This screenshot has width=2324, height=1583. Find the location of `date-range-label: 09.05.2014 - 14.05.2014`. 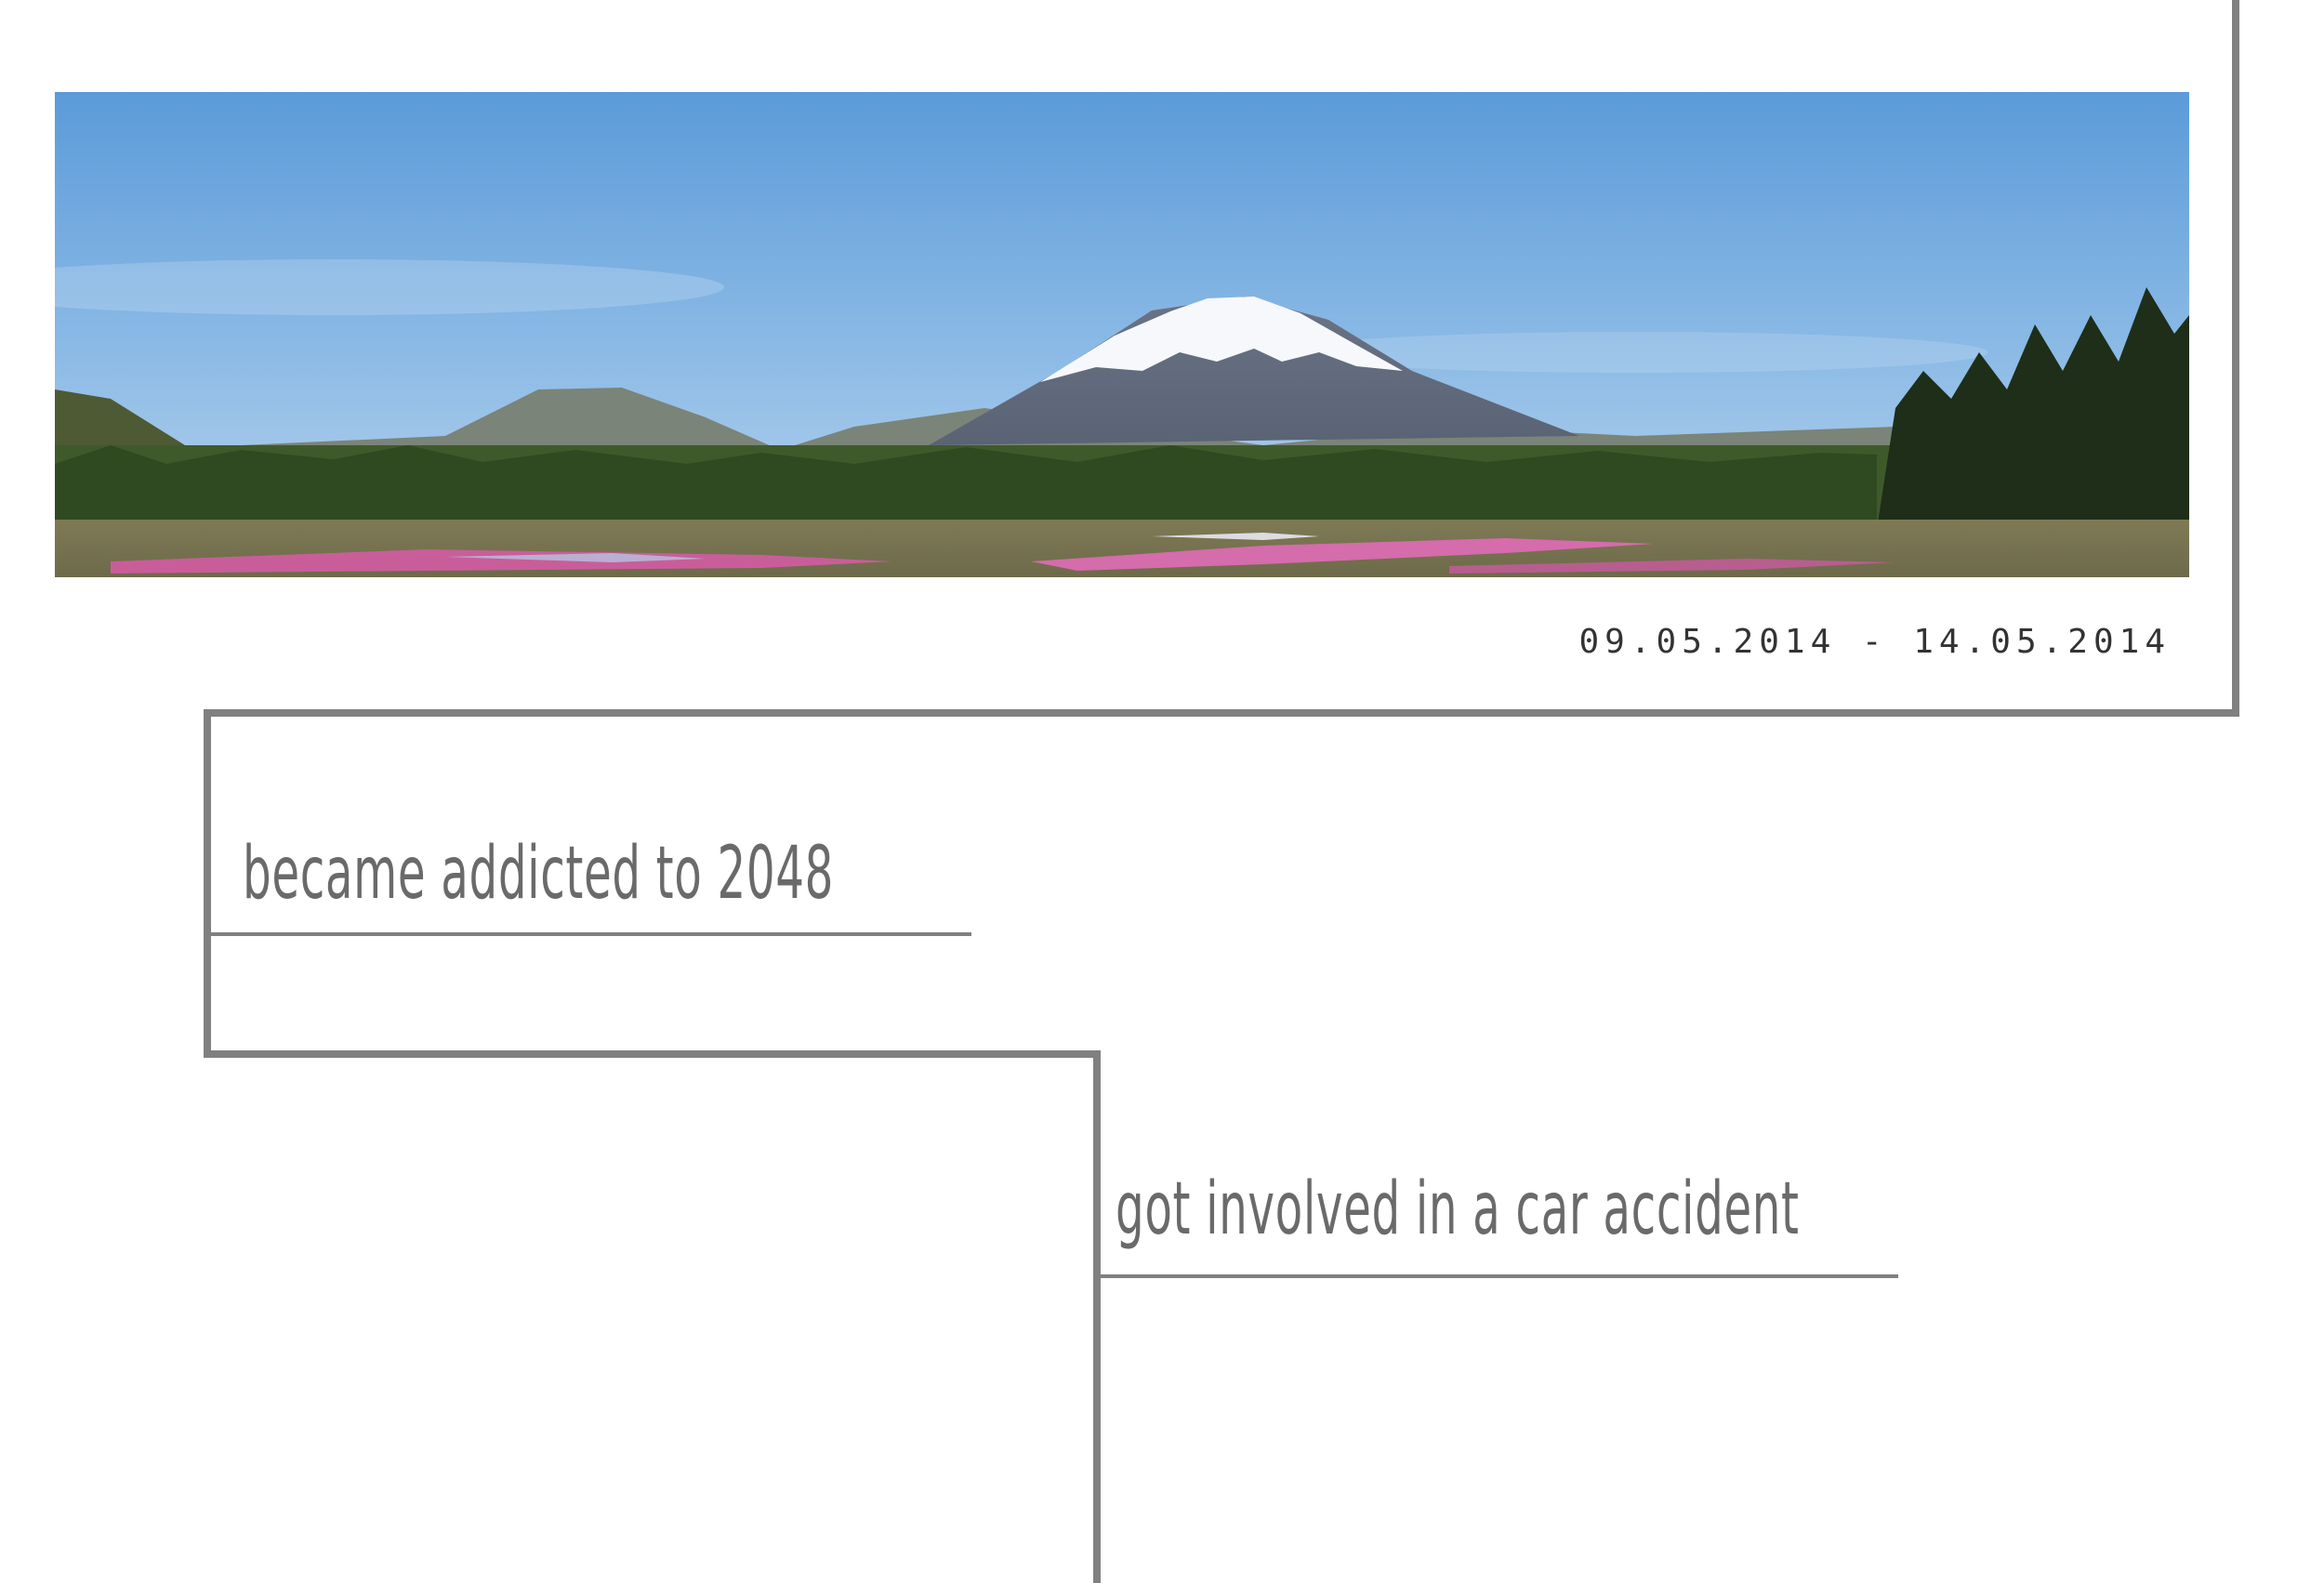

date-range-label: 09.05.2014 - 14.05.2014 is located at coordinates (1874, 642).